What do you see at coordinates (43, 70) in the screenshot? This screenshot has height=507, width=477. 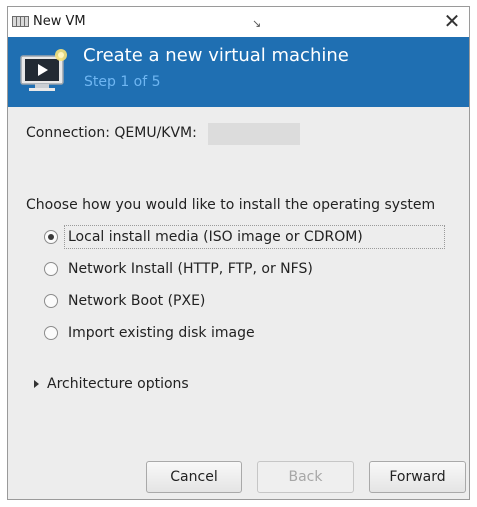 I see `virtual-machine-monitor-icon` at bounding box center [43, 70].